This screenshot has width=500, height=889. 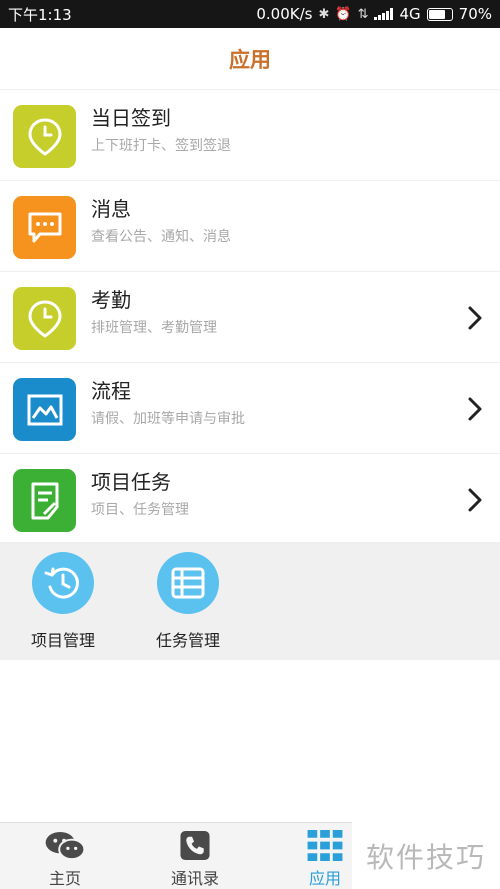 I want to click on app-subtitle: 请假、加班等申请与审批, so click(x=168, y=419).